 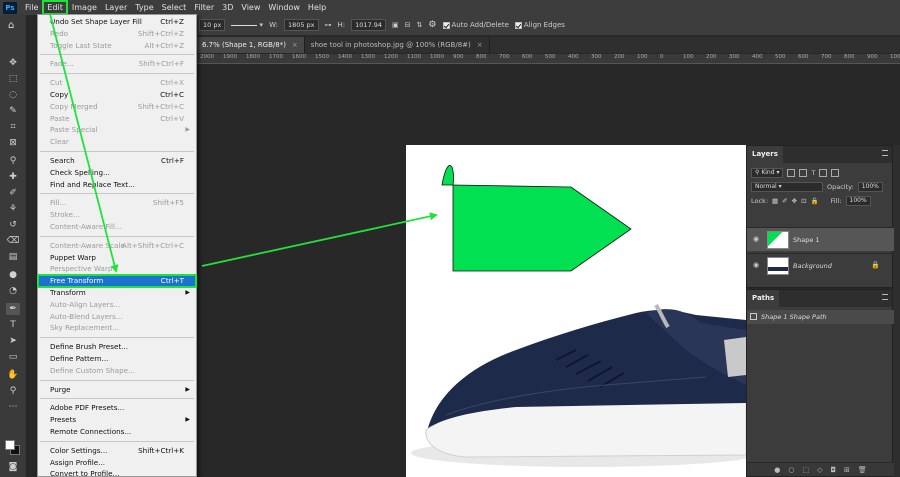 What do you see at coordinates (204, 7) in the screenshot?
I see `menu-filter: Filter` at bounding box center [204, 7].